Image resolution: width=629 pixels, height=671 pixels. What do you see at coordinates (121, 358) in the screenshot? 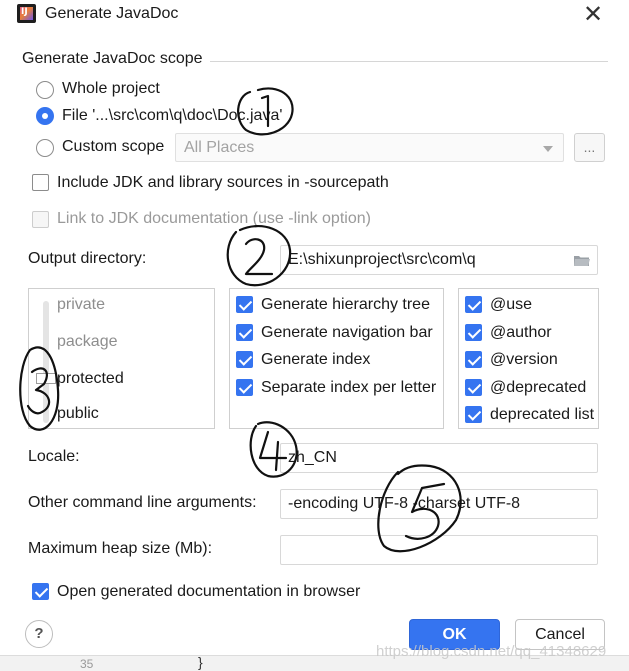
I see `visibility-panel: private package protected public` at bounding box center [121, 358].